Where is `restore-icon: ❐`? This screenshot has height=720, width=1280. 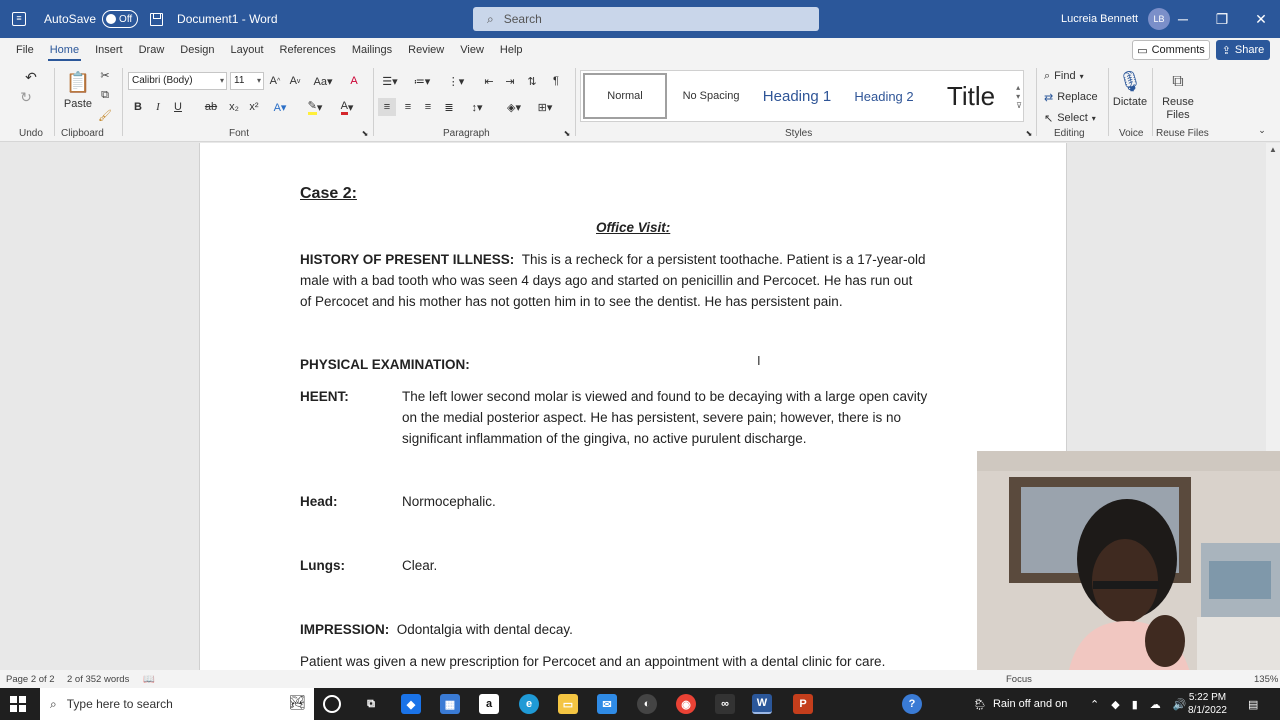
restore-icon: ❐ is located at coordinates (1222, 19).